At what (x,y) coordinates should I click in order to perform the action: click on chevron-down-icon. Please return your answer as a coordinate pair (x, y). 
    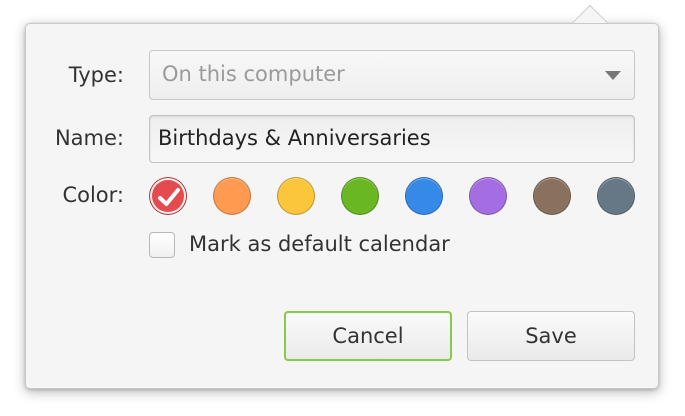
    Looking at the image, I should click on (613, 75).